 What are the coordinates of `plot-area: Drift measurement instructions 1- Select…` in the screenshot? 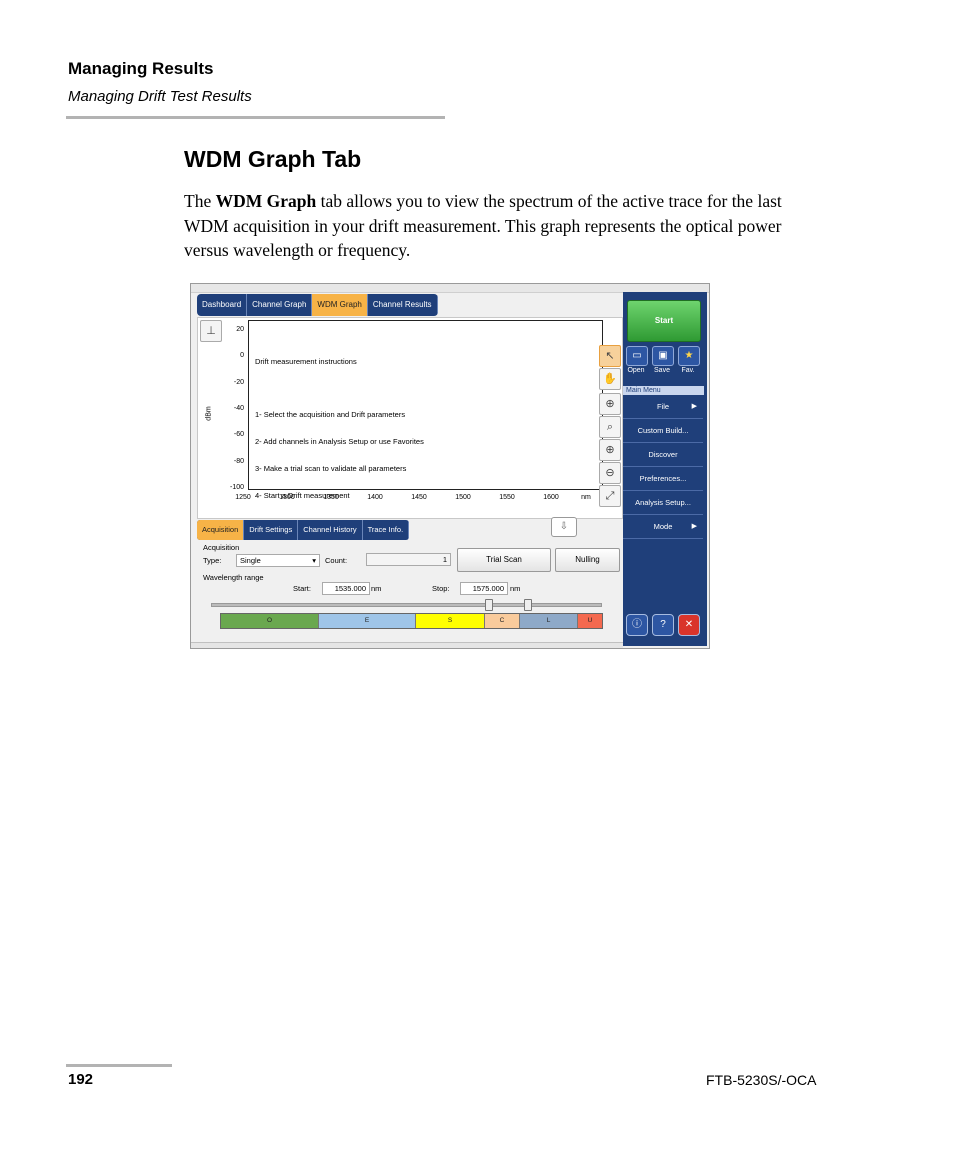 It's located at (425, 410).